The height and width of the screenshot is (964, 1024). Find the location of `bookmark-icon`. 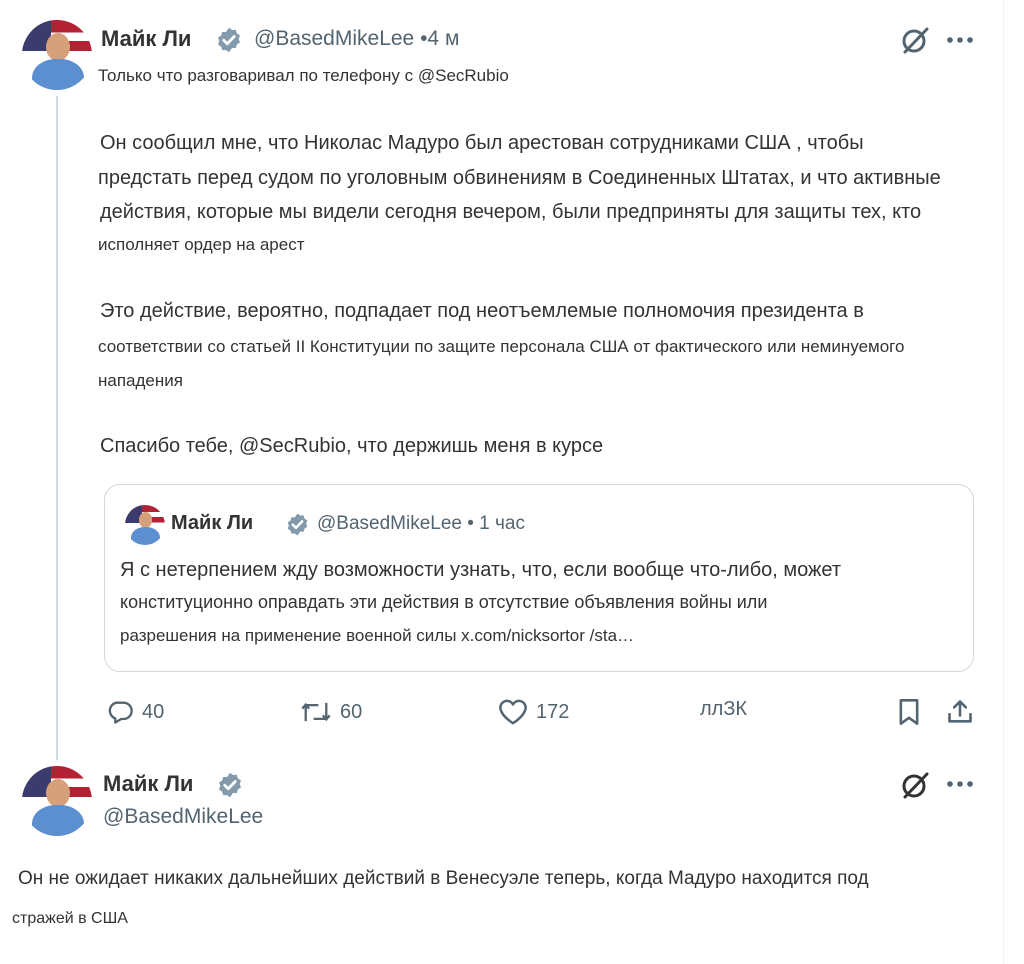

bookmark-icon is located at coordinates (909, 712).